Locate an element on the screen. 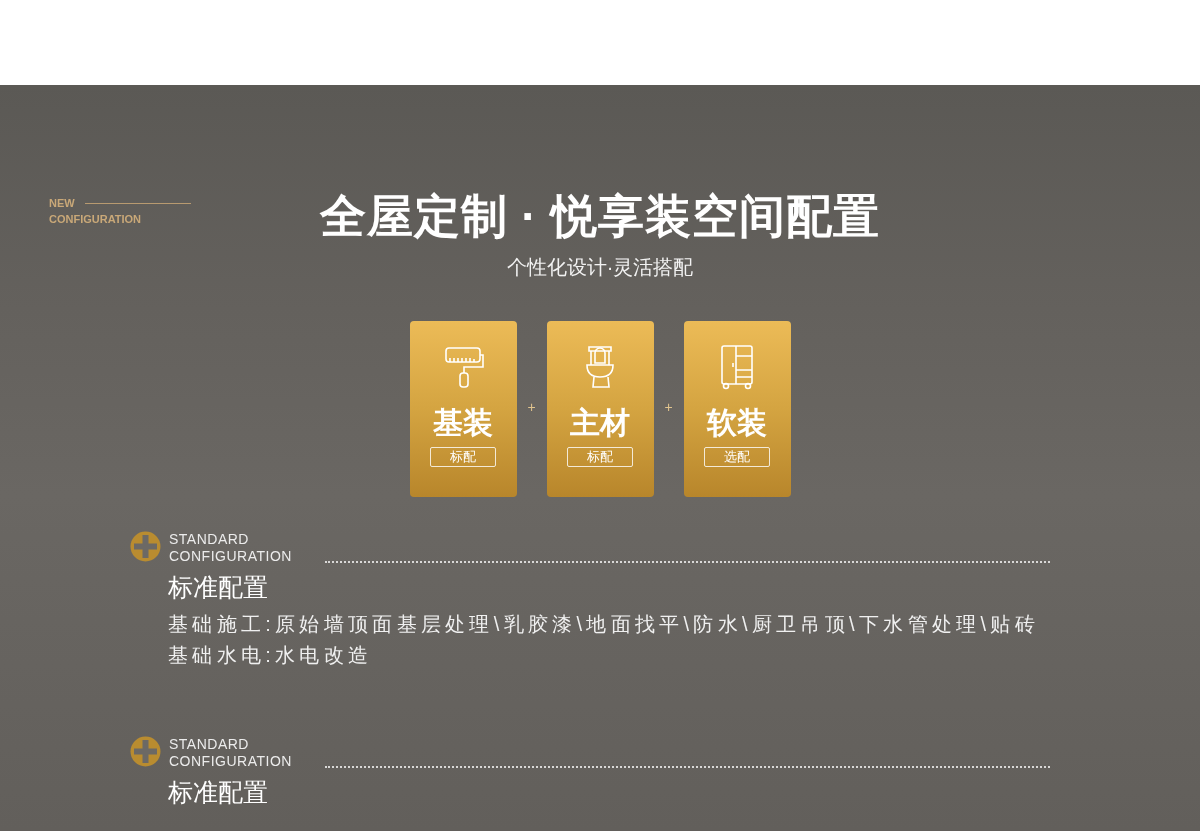  package-name: 软装 is located at coordinates (737, 423).